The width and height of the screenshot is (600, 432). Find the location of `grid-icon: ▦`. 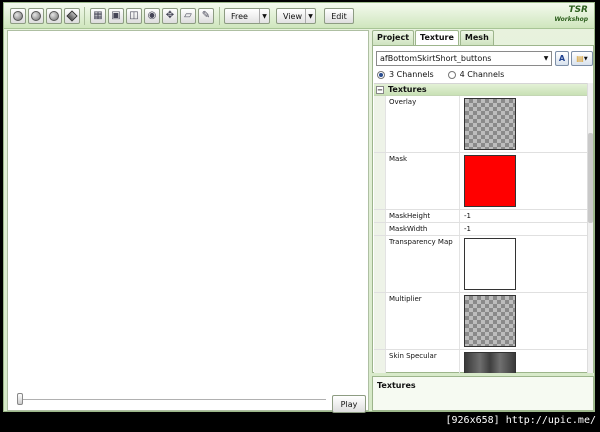

grid-icon: ▦ is located at coordinates (98, 16).